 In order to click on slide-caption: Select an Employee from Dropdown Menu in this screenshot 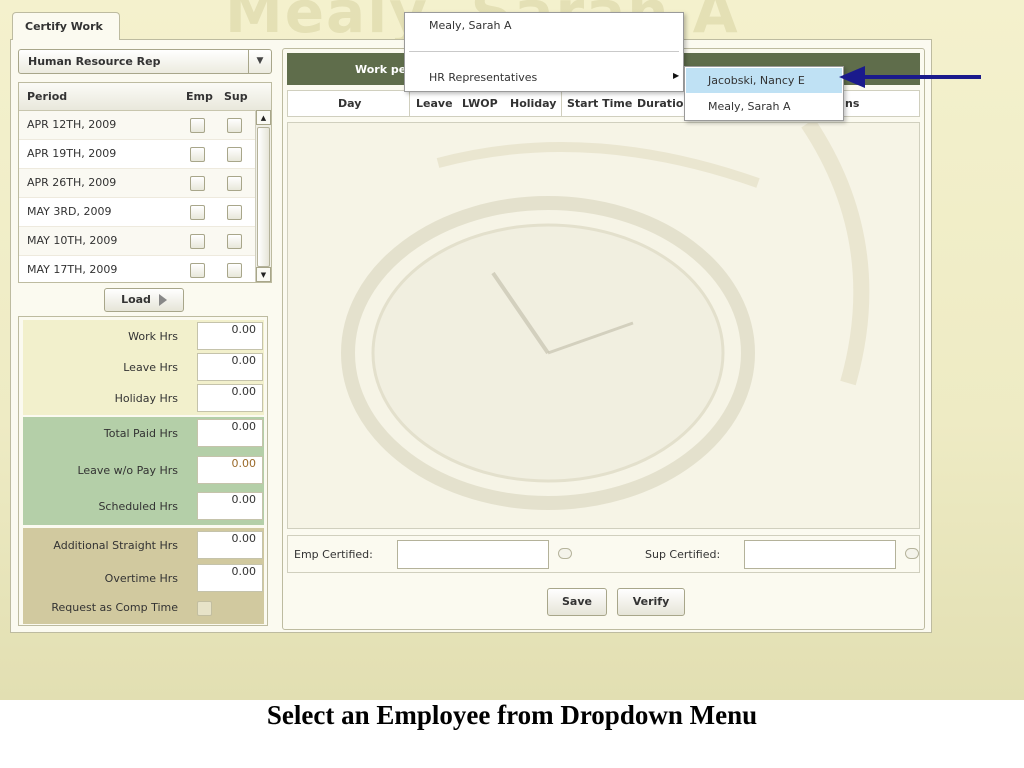, I will do `click(512, 715)`.